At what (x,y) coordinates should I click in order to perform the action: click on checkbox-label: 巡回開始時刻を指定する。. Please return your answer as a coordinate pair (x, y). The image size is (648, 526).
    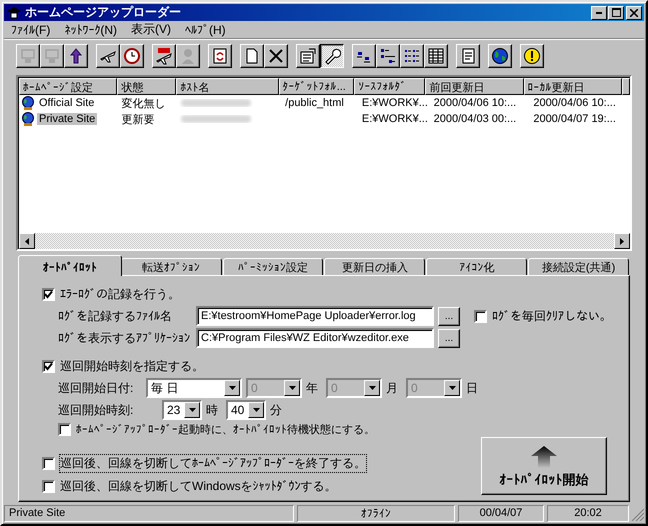
    Looking at the image, I should click on (132, 366).